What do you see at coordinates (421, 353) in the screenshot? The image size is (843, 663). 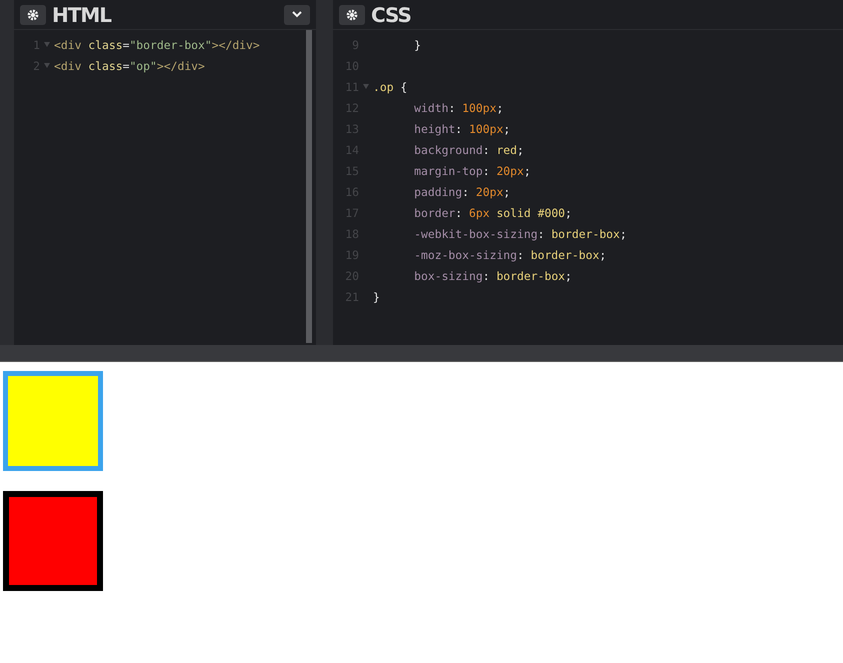 I see `resize-bar` at bounding box center [421, 353].